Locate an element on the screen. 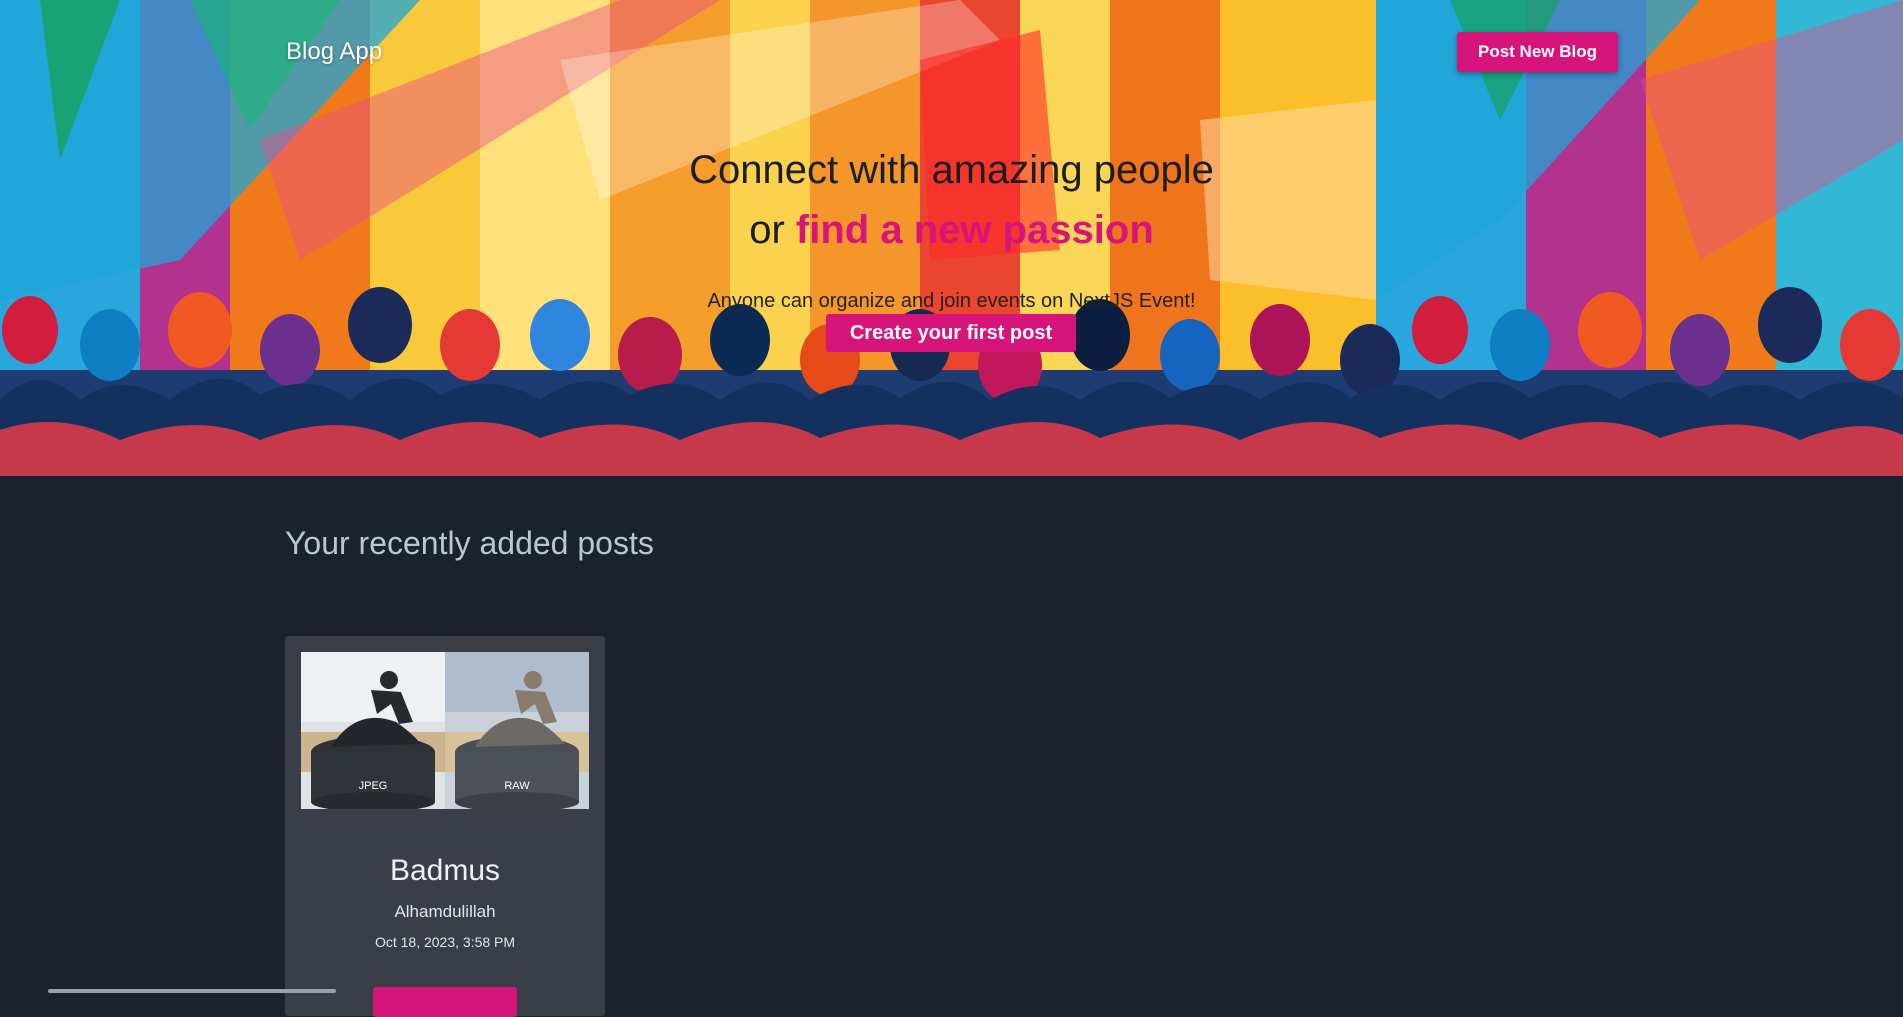 This screenshot has height=1017, width=1903. hero-headline-prefix: or is located at coordinates (772, 230).